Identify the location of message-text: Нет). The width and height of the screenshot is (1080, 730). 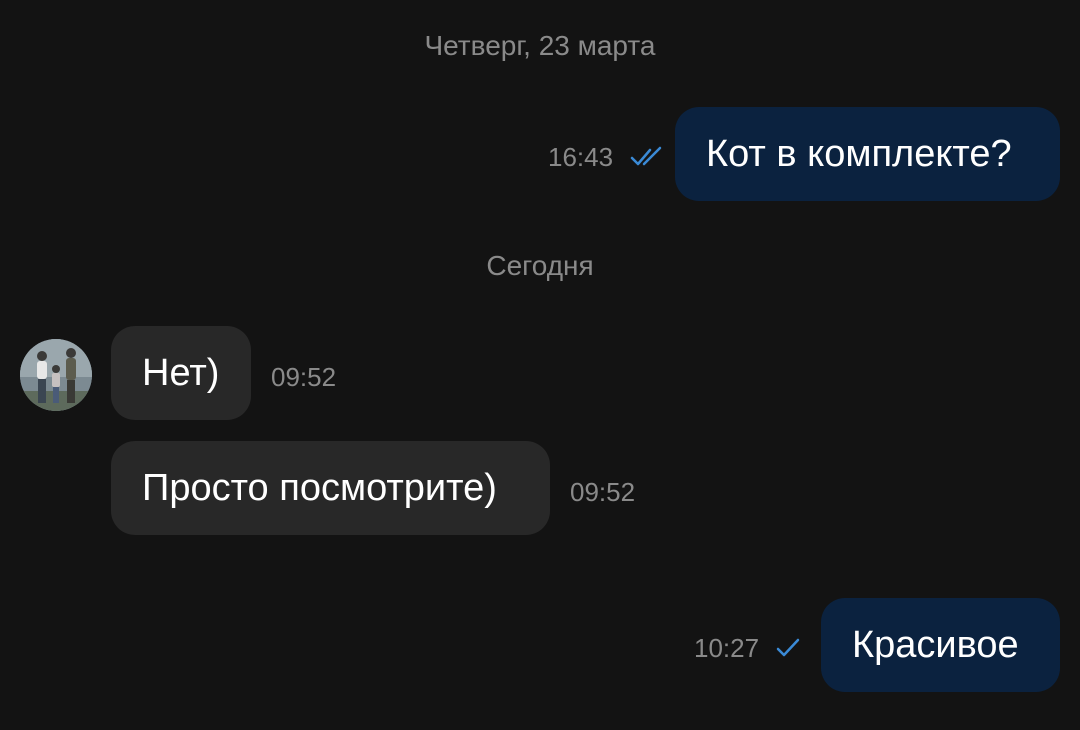
(181, 373).